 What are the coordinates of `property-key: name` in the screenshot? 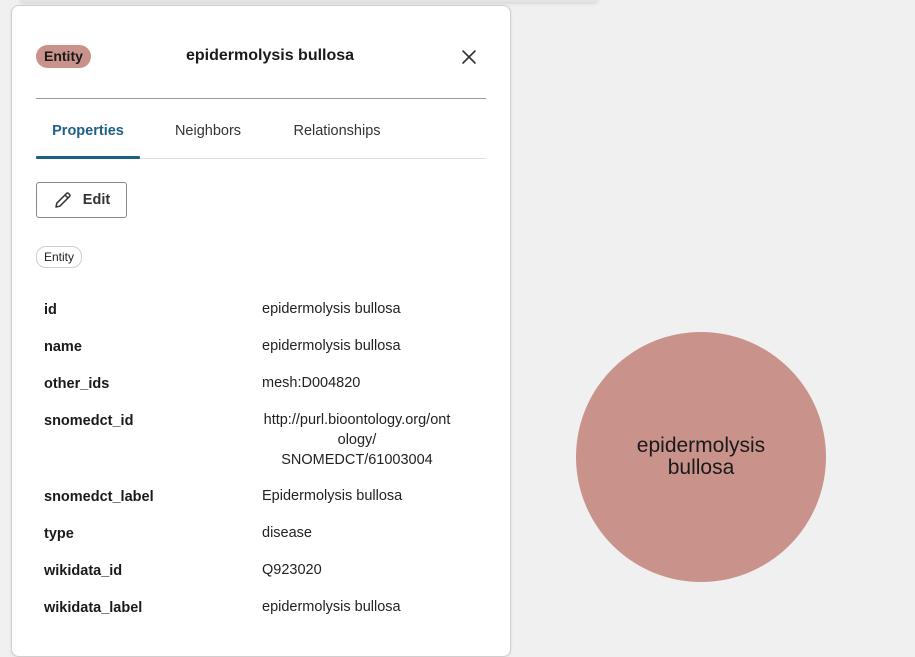 It's located at (63, 347).